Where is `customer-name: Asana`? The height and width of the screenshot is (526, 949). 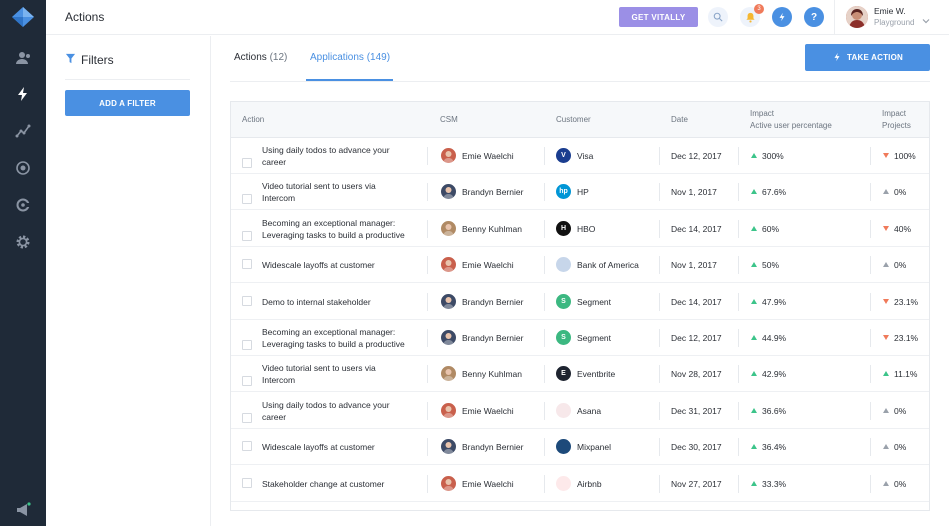 customer-name: Asana is located at coordinates (589, 411).